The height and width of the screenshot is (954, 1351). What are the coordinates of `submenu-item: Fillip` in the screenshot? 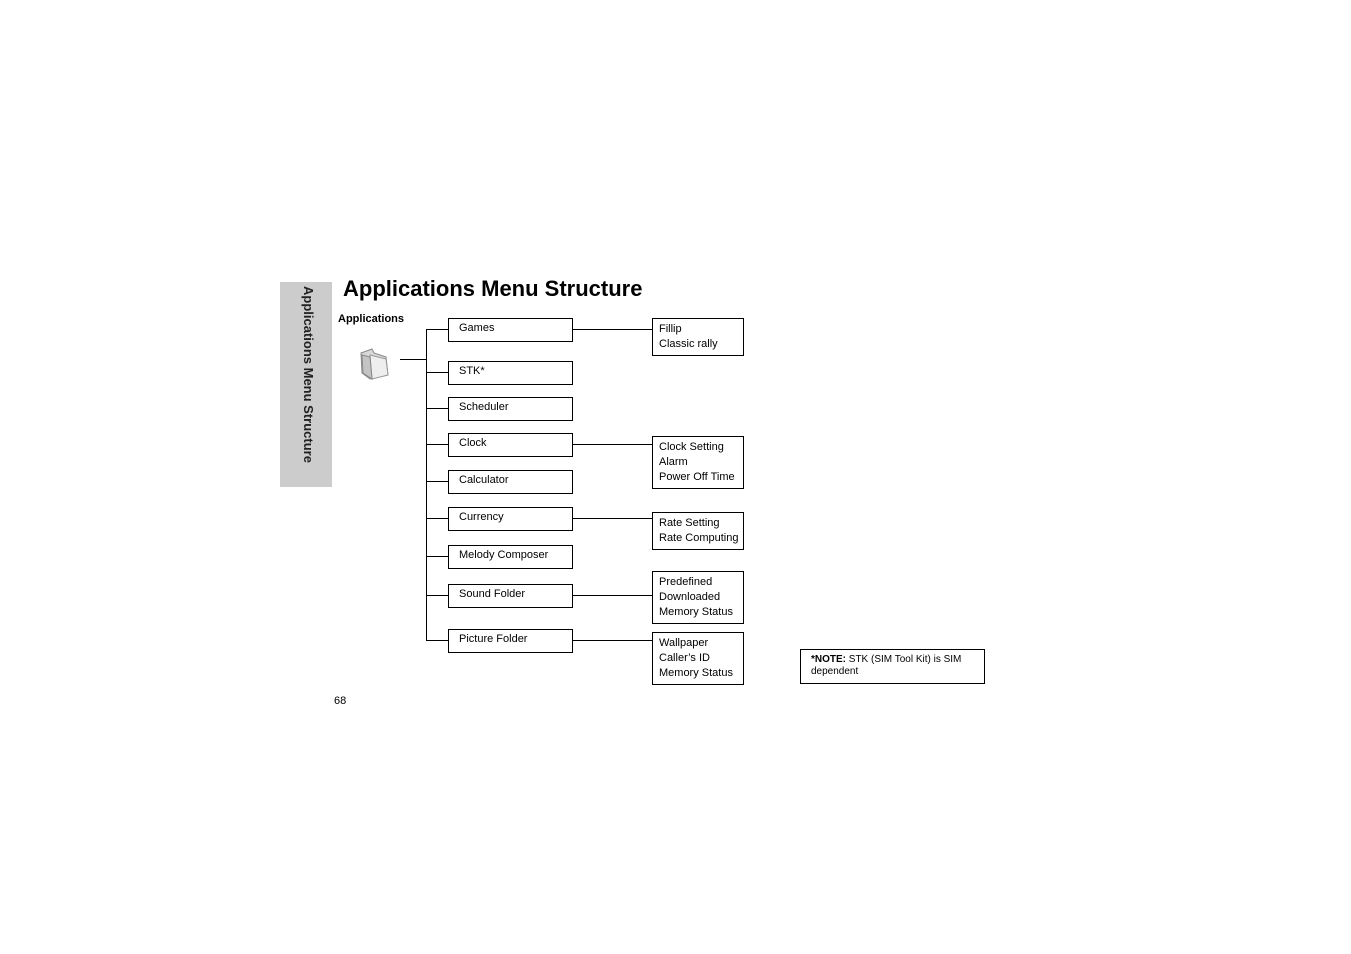 It's located at (670, 329).